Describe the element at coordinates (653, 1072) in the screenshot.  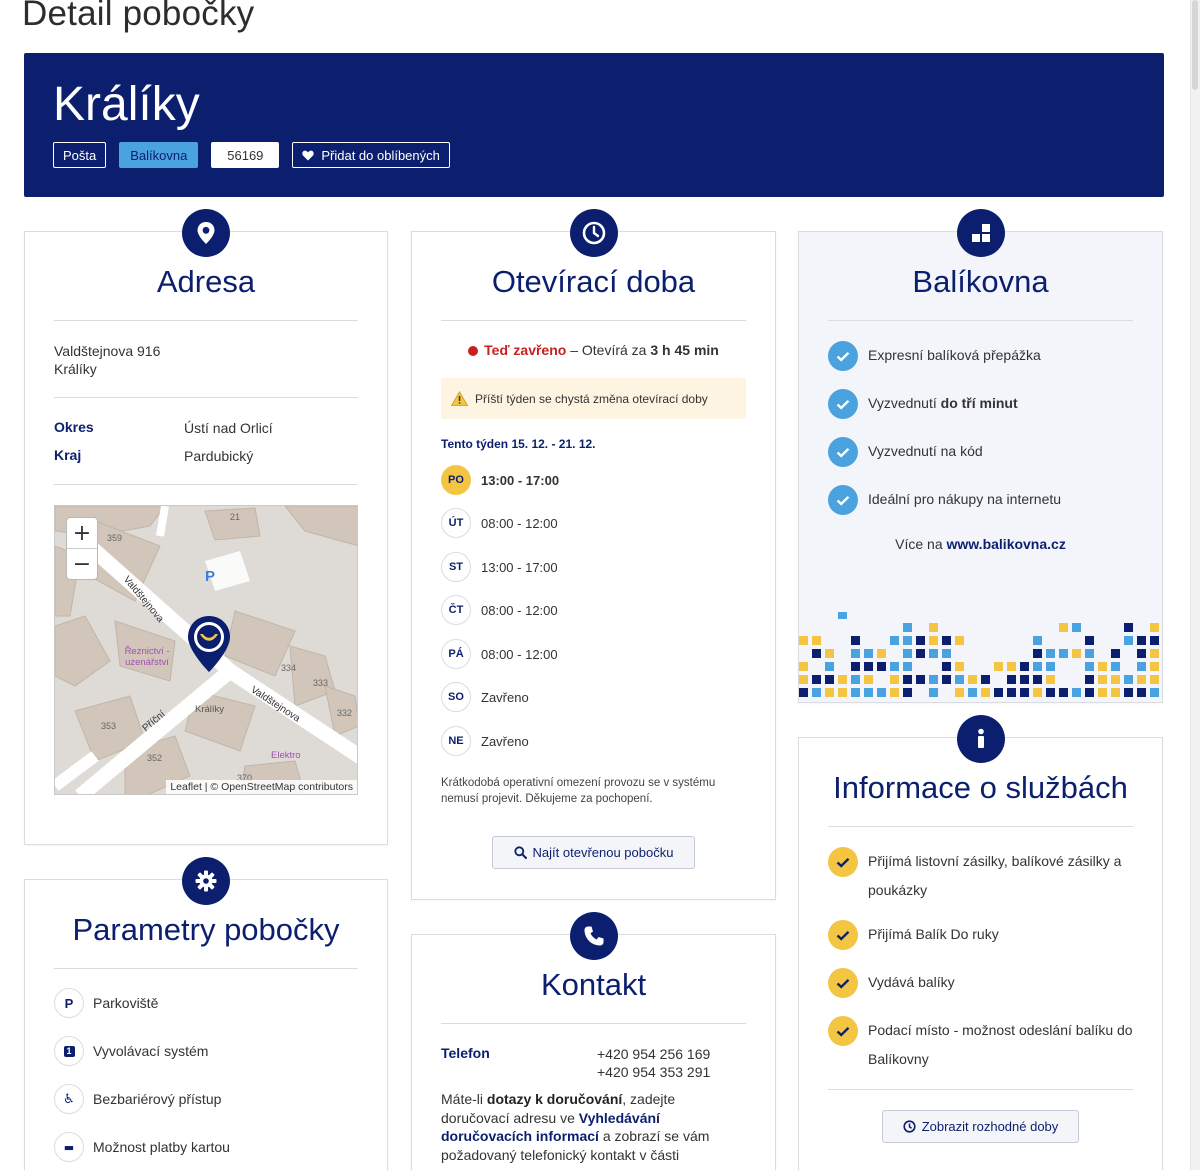
I see `phone-number-2: +420 954 353 291` at that location.